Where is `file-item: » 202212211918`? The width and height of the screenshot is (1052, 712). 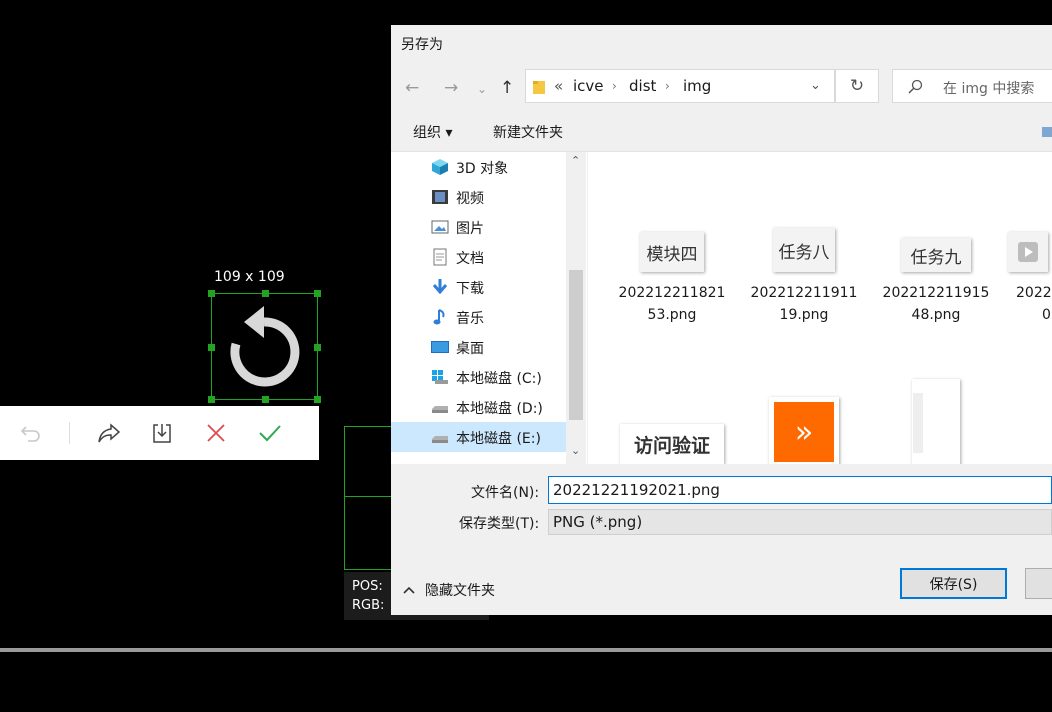 file-item: » 202212211918 is located at coordinates (804, 430).